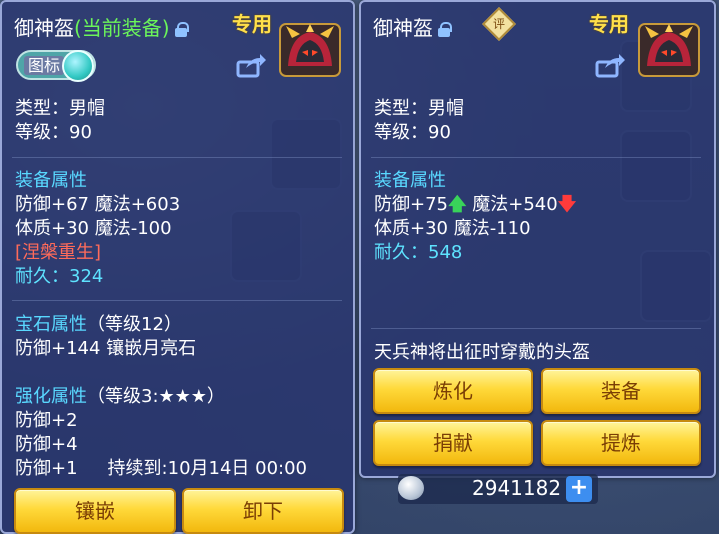 This screenshot has height=534, width=719. I want to click on enhance-attr-line-3: 防御+1 持续到:10月14日 00:00, so click(161, 469).